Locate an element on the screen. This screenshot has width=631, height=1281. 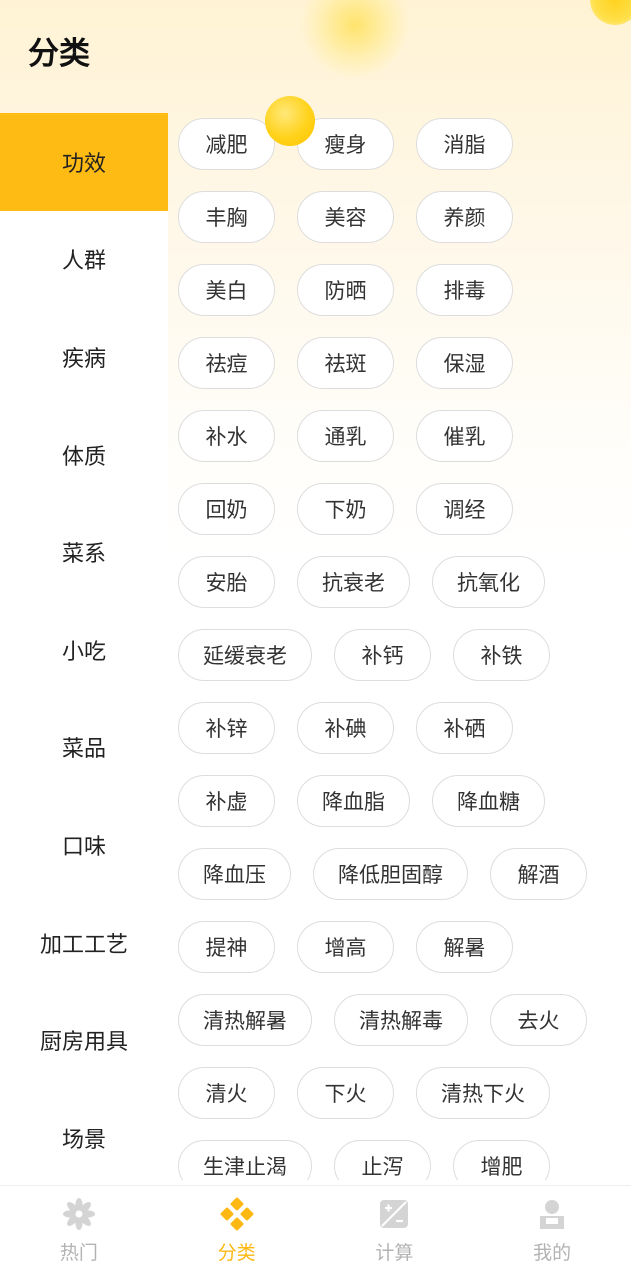
calculator-icon is located at coordinates (394, 1214).